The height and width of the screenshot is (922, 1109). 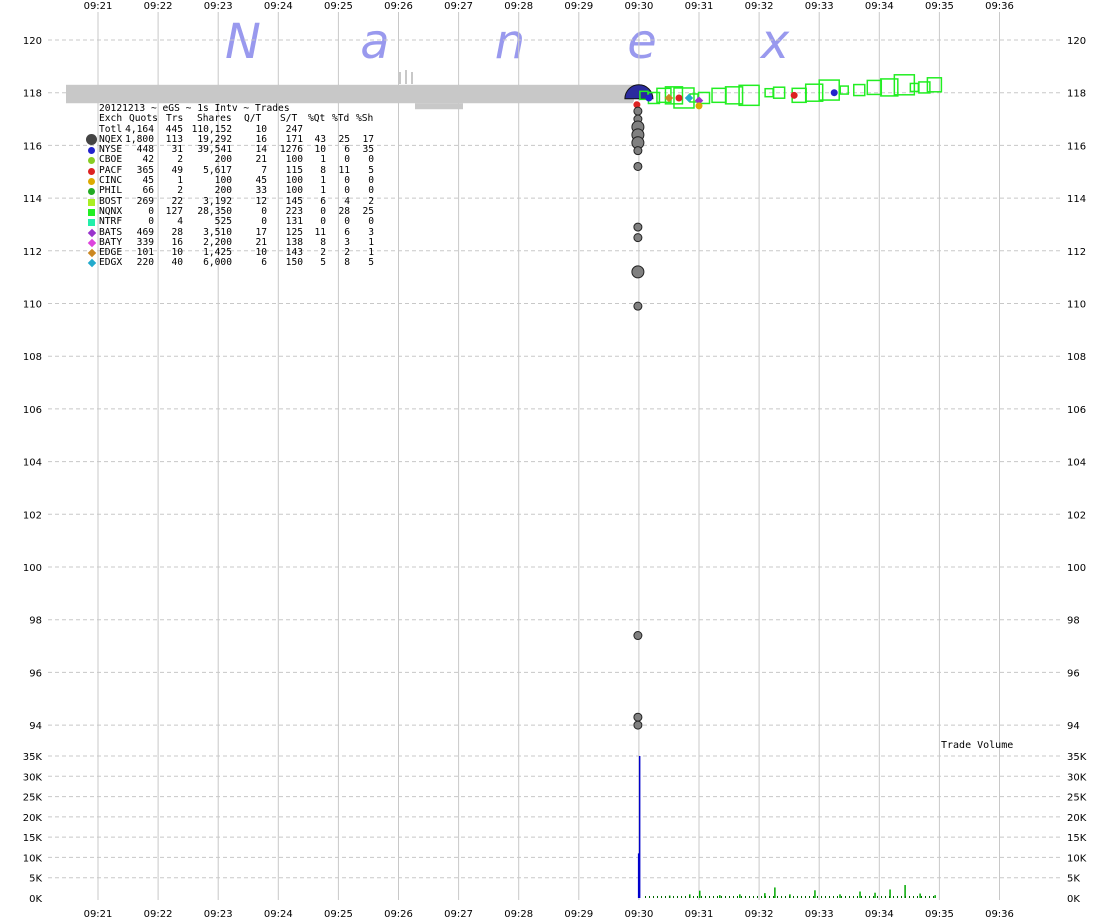 What do you see at coordinates (638, 418) in the screenshot?
I see `opening-trade-markers` at bounding box center [638, 418].